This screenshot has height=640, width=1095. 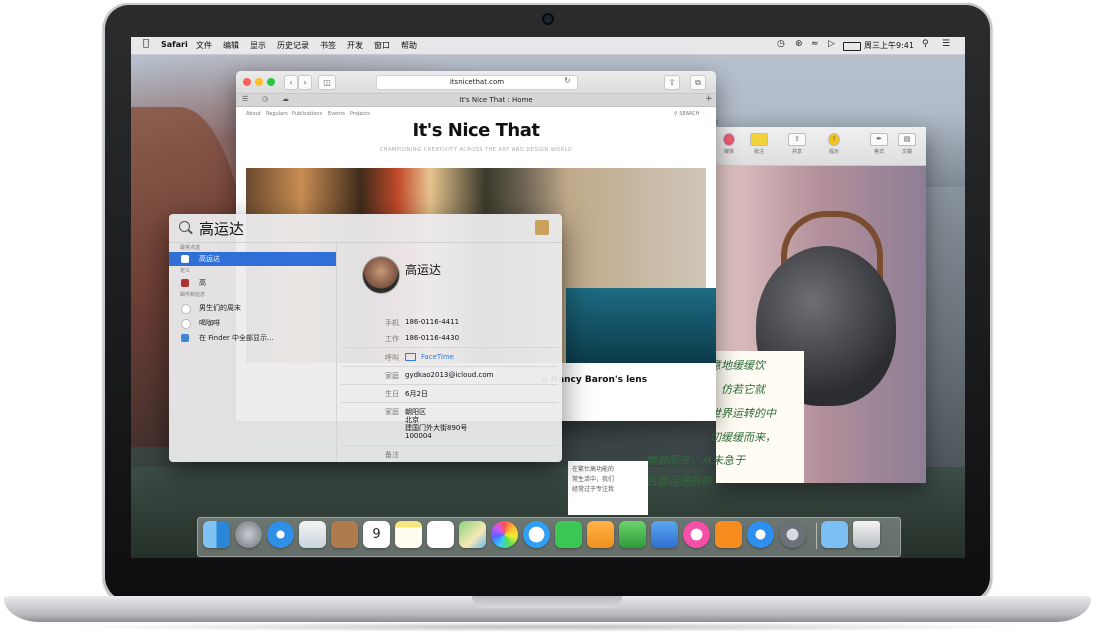 I want to click on itunes-icon, so click(x=696, y=534).